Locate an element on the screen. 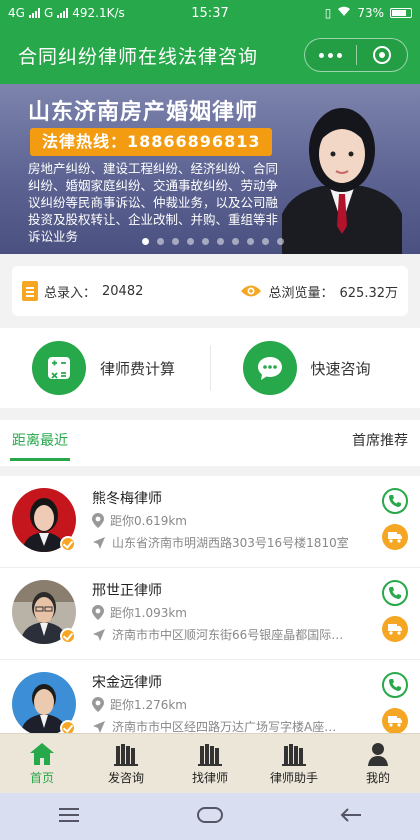 The height and width of the screenshot is (840, 420). back-button is located at coordinates (351, 817).